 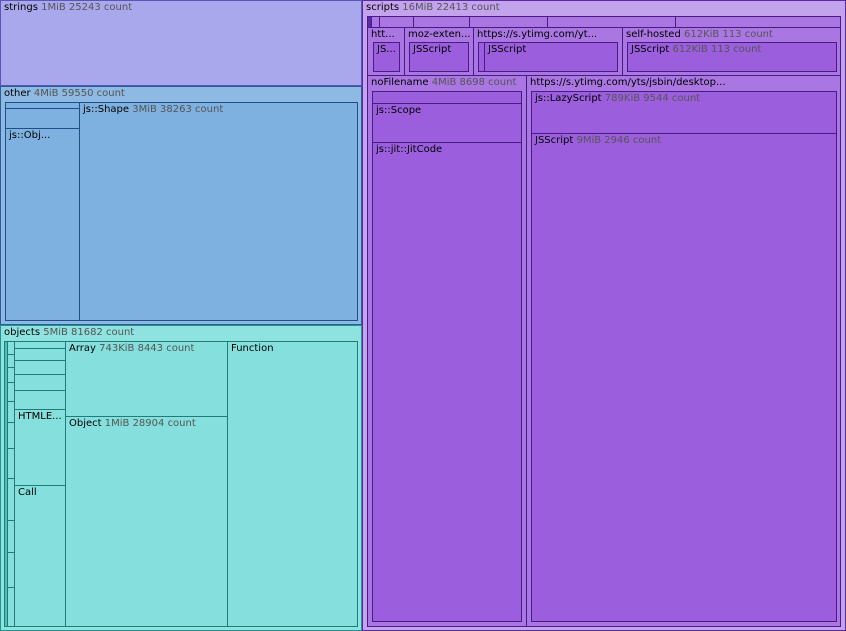 I want to click on array-meta: 743KiB 8443 count, so click(x=147, y=348).